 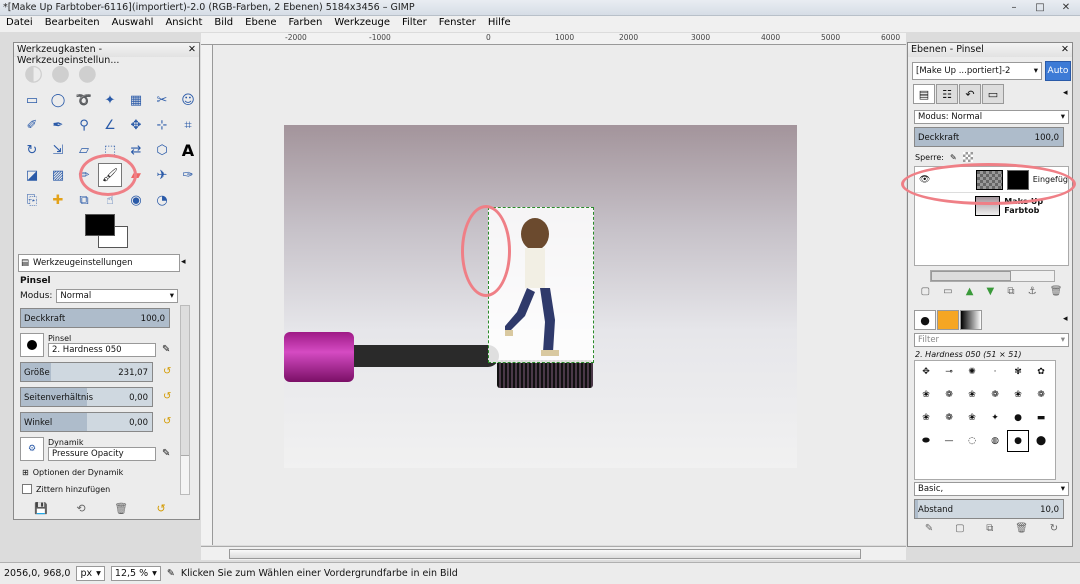 I want to click on brush-item: ✺, so click(x=972, y=372).